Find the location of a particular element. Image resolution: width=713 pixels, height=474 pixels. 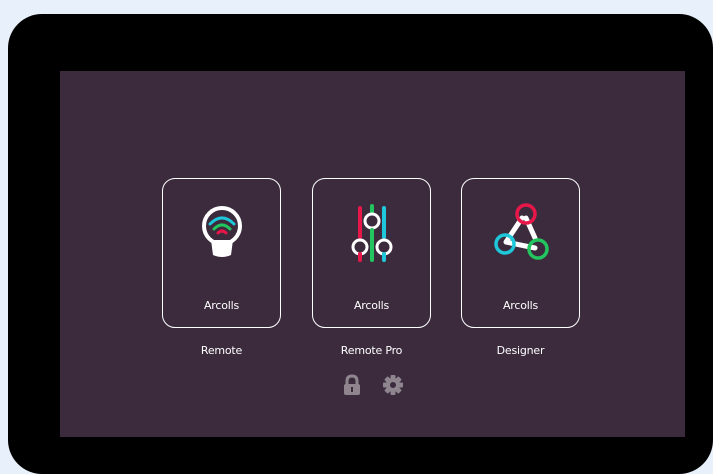

app-tile-arcolls-designer: Arcolls Designer is located at coordinates (520, 267).